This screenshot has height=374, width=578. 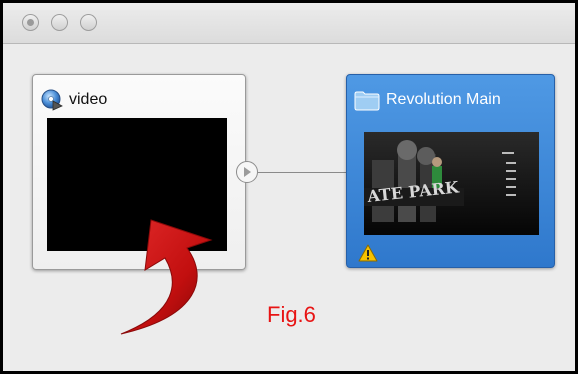 What do you see at coordinates (30, 22) in the screenshot?
I see `close-button` at bounding box center [30, 22].